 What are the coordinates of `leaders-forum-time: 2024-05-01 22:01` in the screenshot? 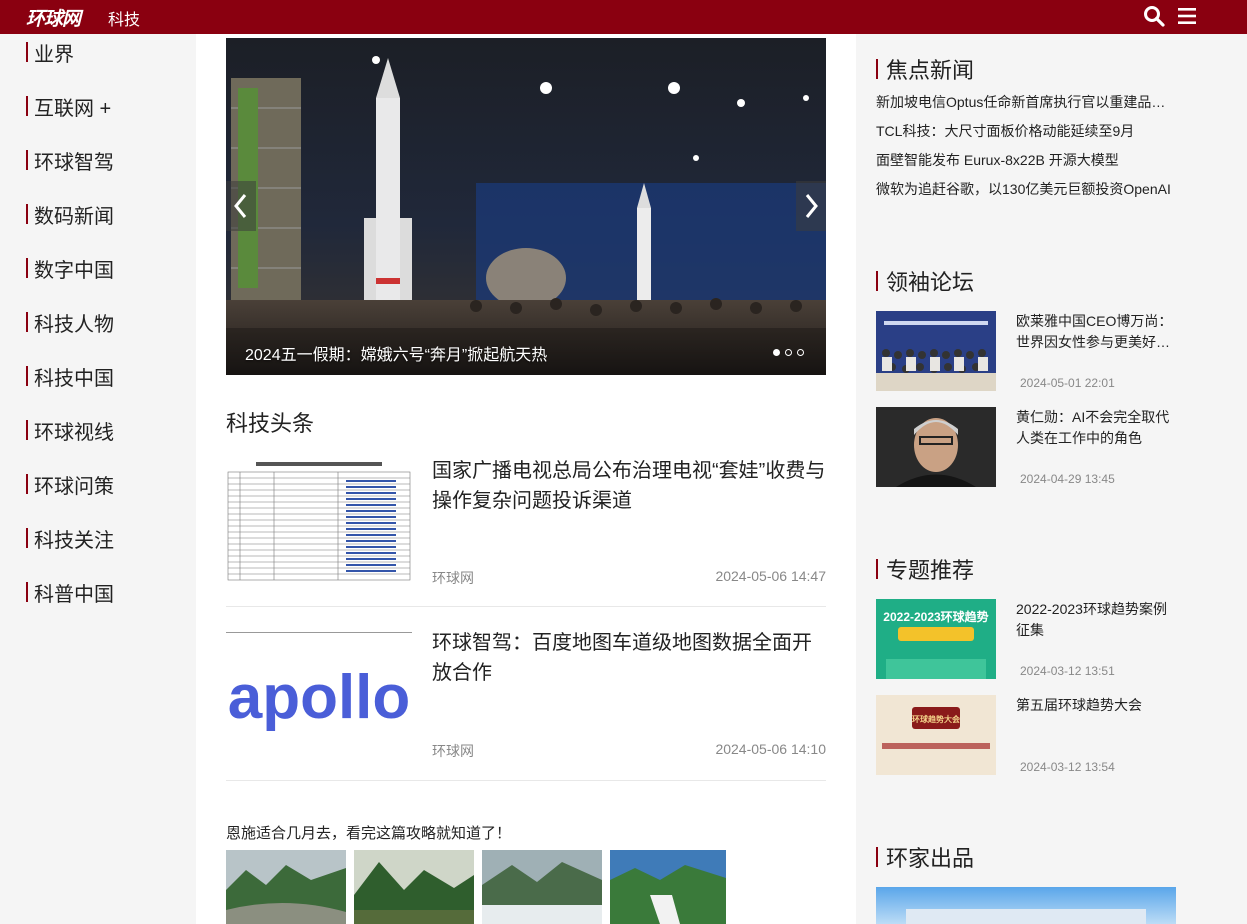 It's located at (1067, 383).